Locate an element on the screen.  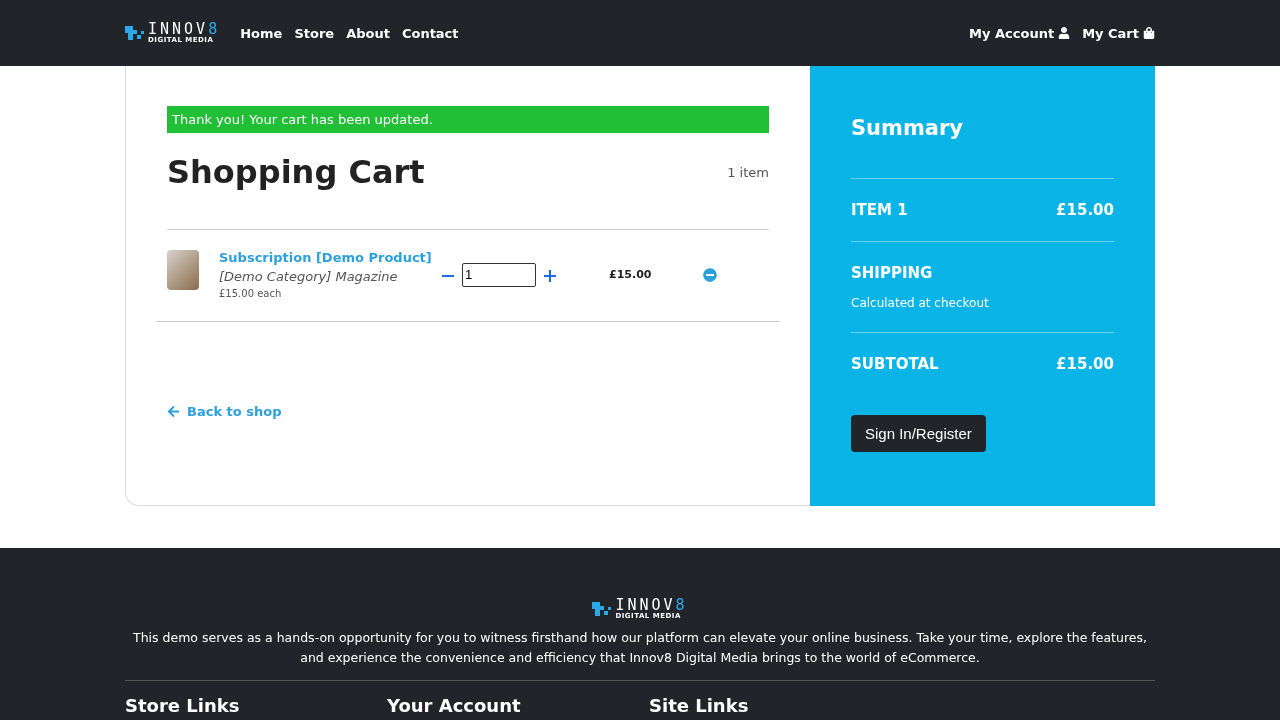
summary-label: ITEM 1 is located at coordinates (879, 210).